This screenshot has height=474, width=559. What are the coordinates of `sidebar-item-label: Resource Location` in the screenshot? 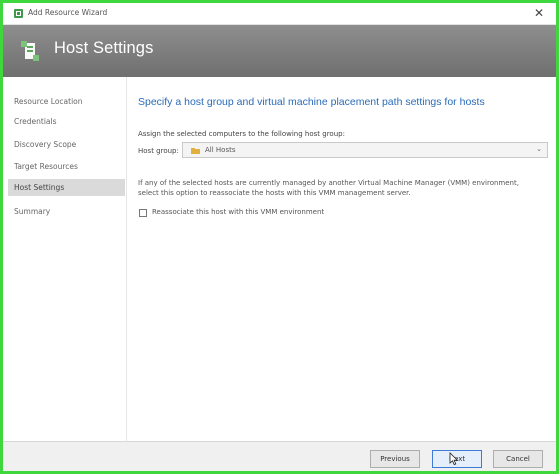 It's located at (48, 101).